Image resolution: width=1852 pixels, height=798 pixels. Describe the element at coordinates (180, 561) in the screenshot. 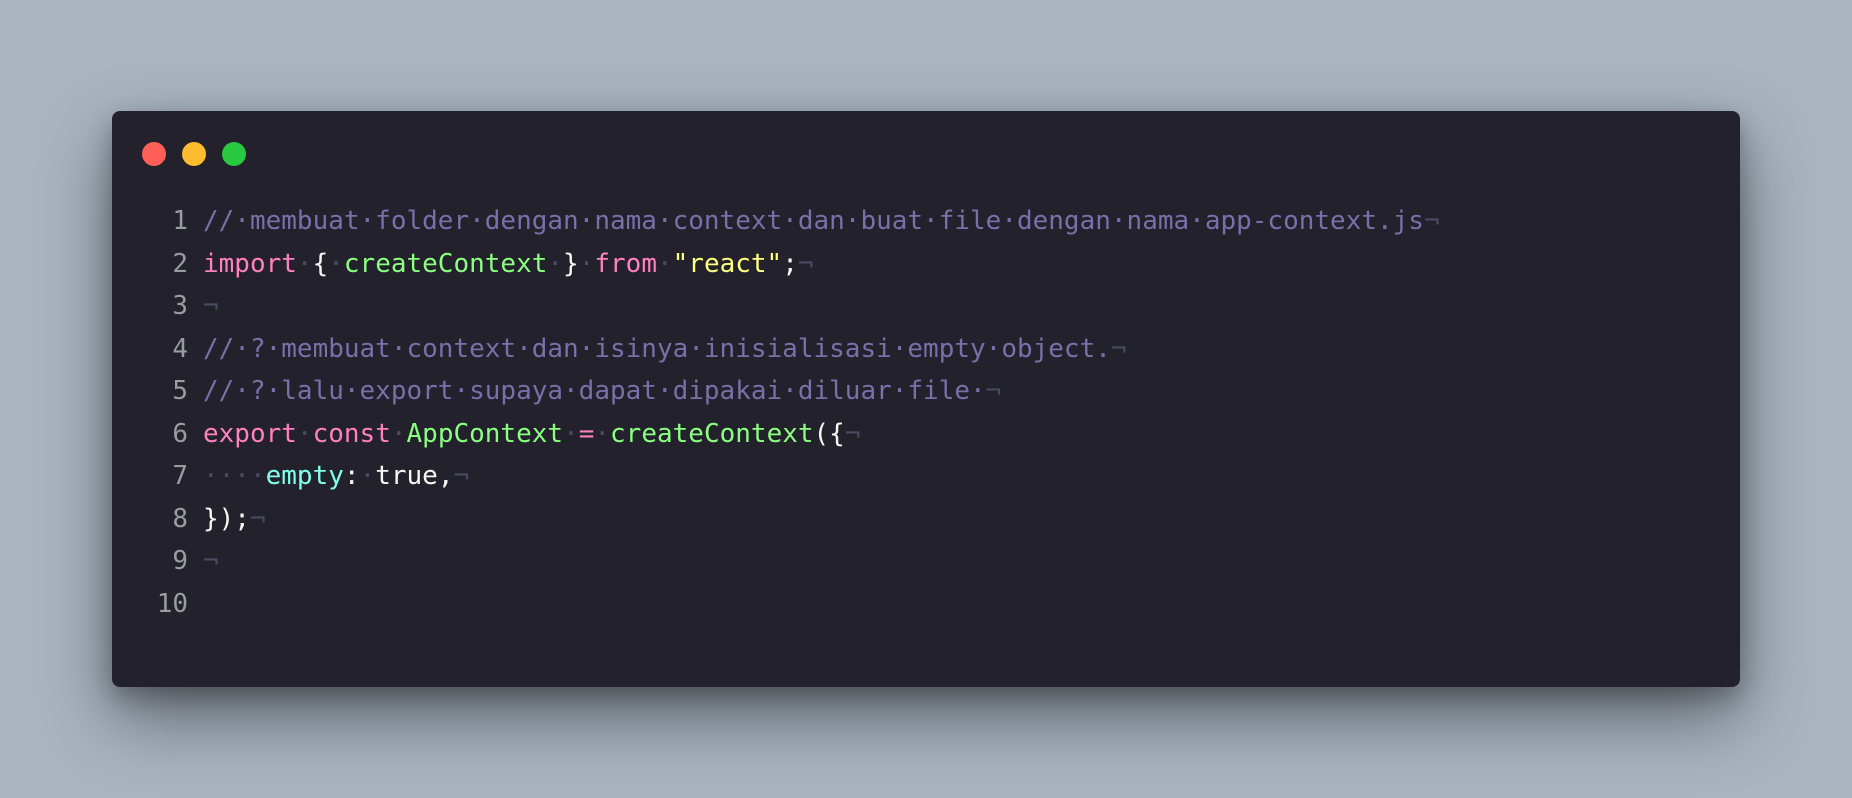

I see `line-number: 9` at that location.